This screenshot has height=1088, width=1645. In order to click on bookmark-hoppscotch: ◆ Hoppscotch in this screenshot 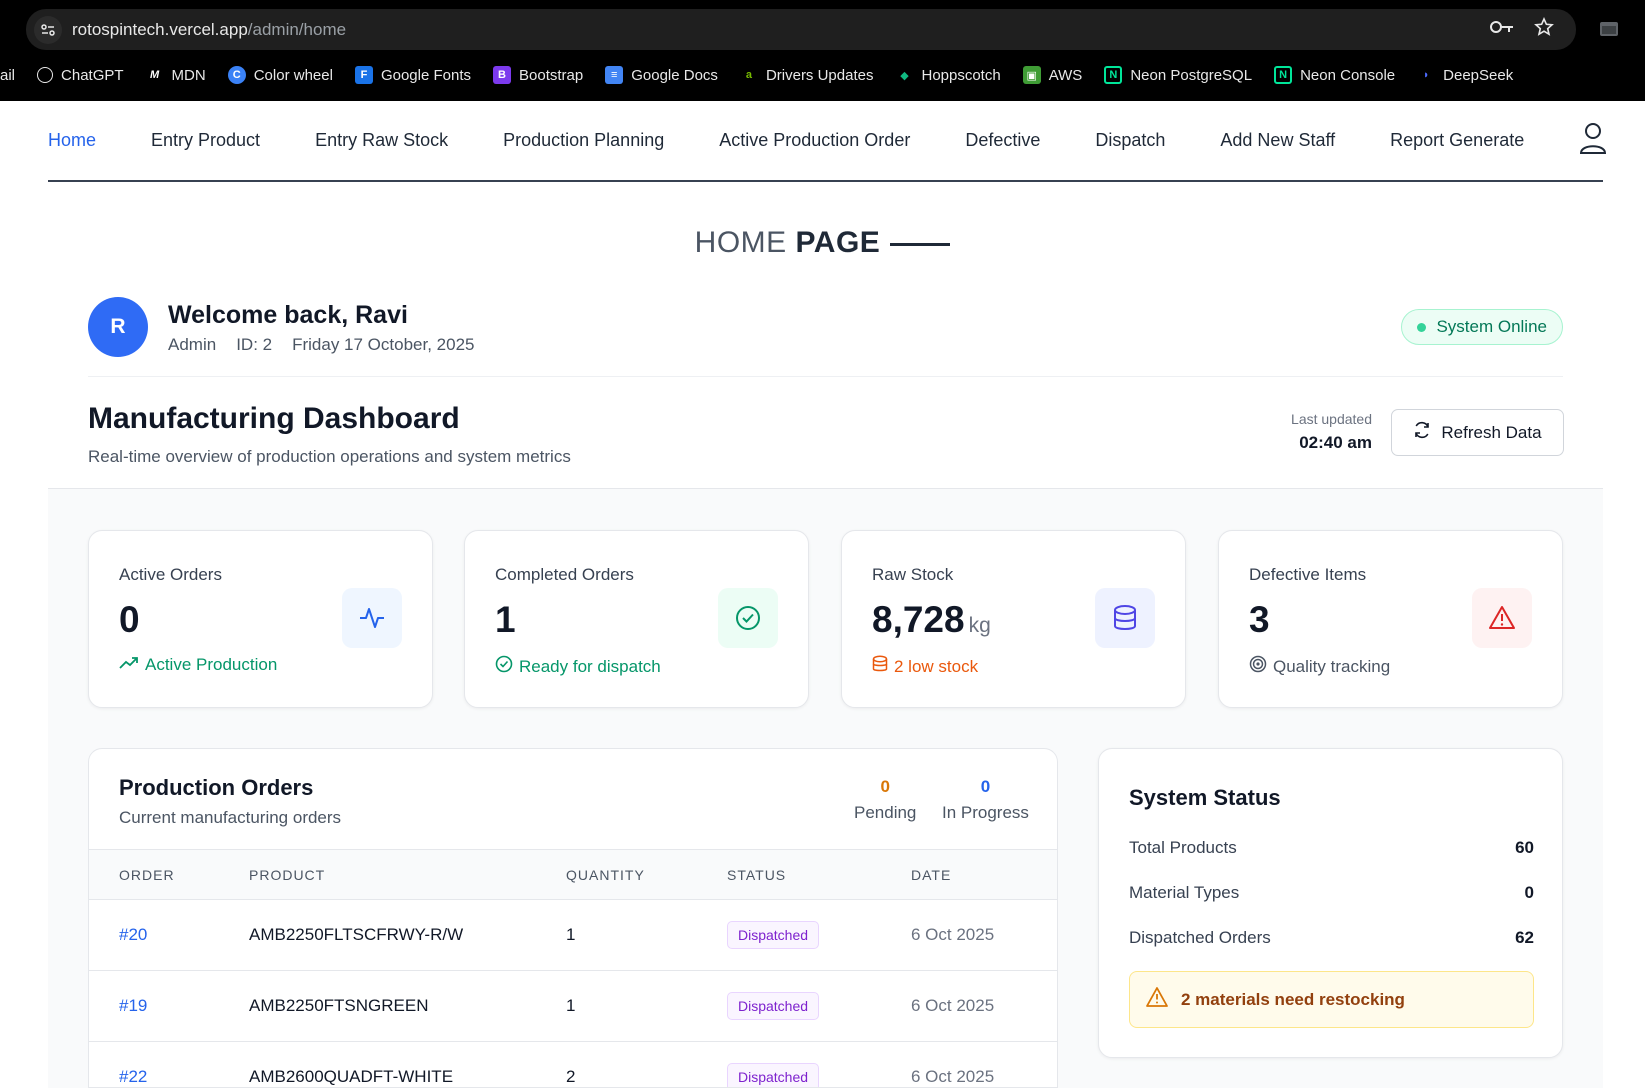, I will do `click(947, 75)`.